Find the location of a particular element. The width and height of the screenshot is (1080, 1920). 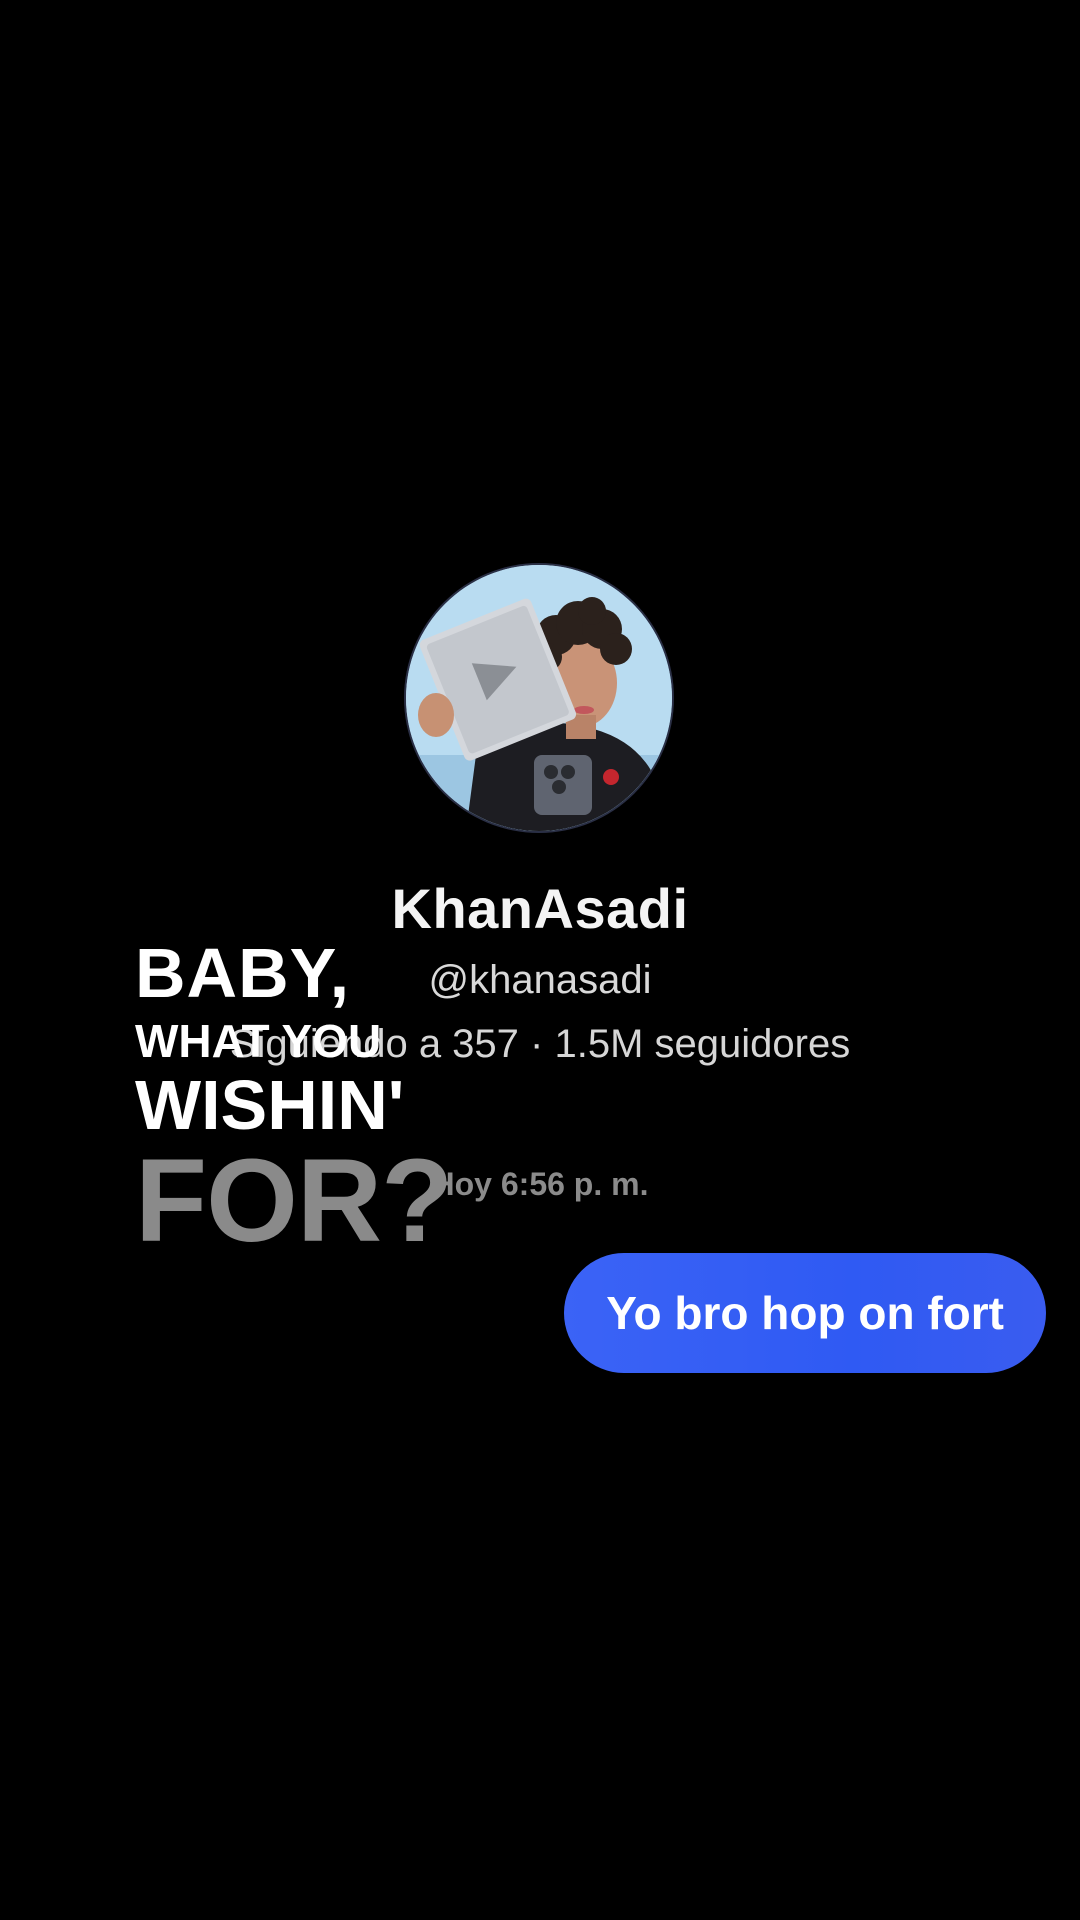

message-text: Yo bro hop on fort is located at coordinates (805, 1313).